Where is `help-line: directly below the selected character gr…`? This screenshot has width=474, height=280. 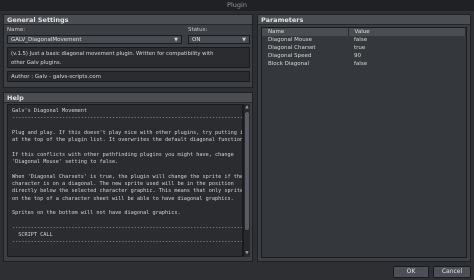
help-line: directly below the selected character gr… is located at coordinates (127, 191).